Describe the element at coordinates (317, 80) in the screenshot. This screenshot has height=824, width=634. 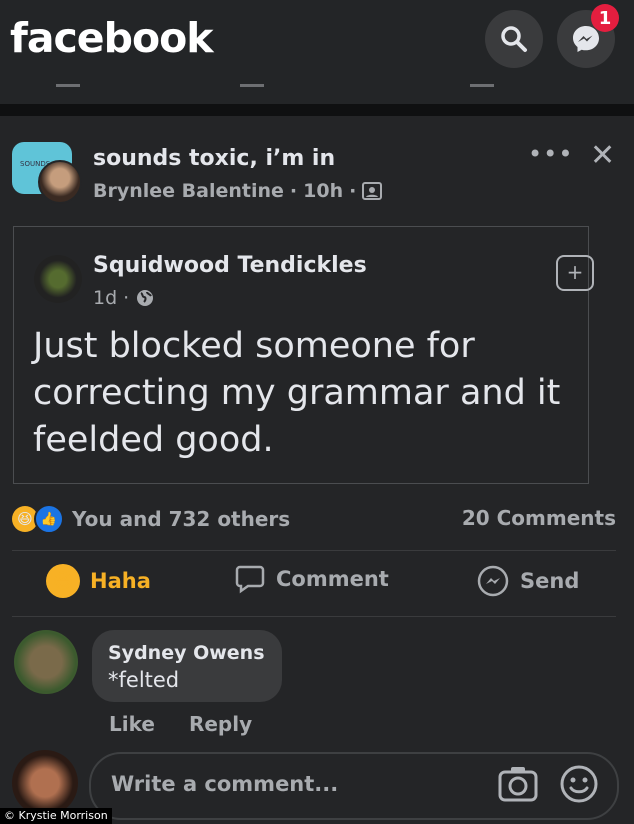
I see `tab-icons-row` at that location.